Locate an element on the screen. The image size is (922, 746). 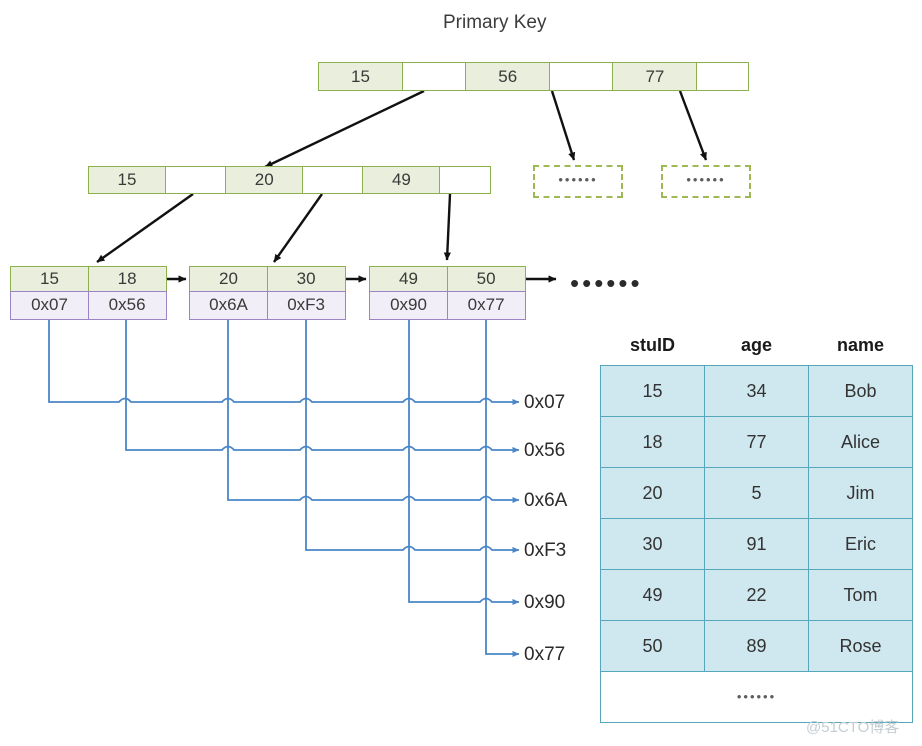
leaf-node-2: 20 30 0x6A 0xF3 is located at coordinates (267, 293).